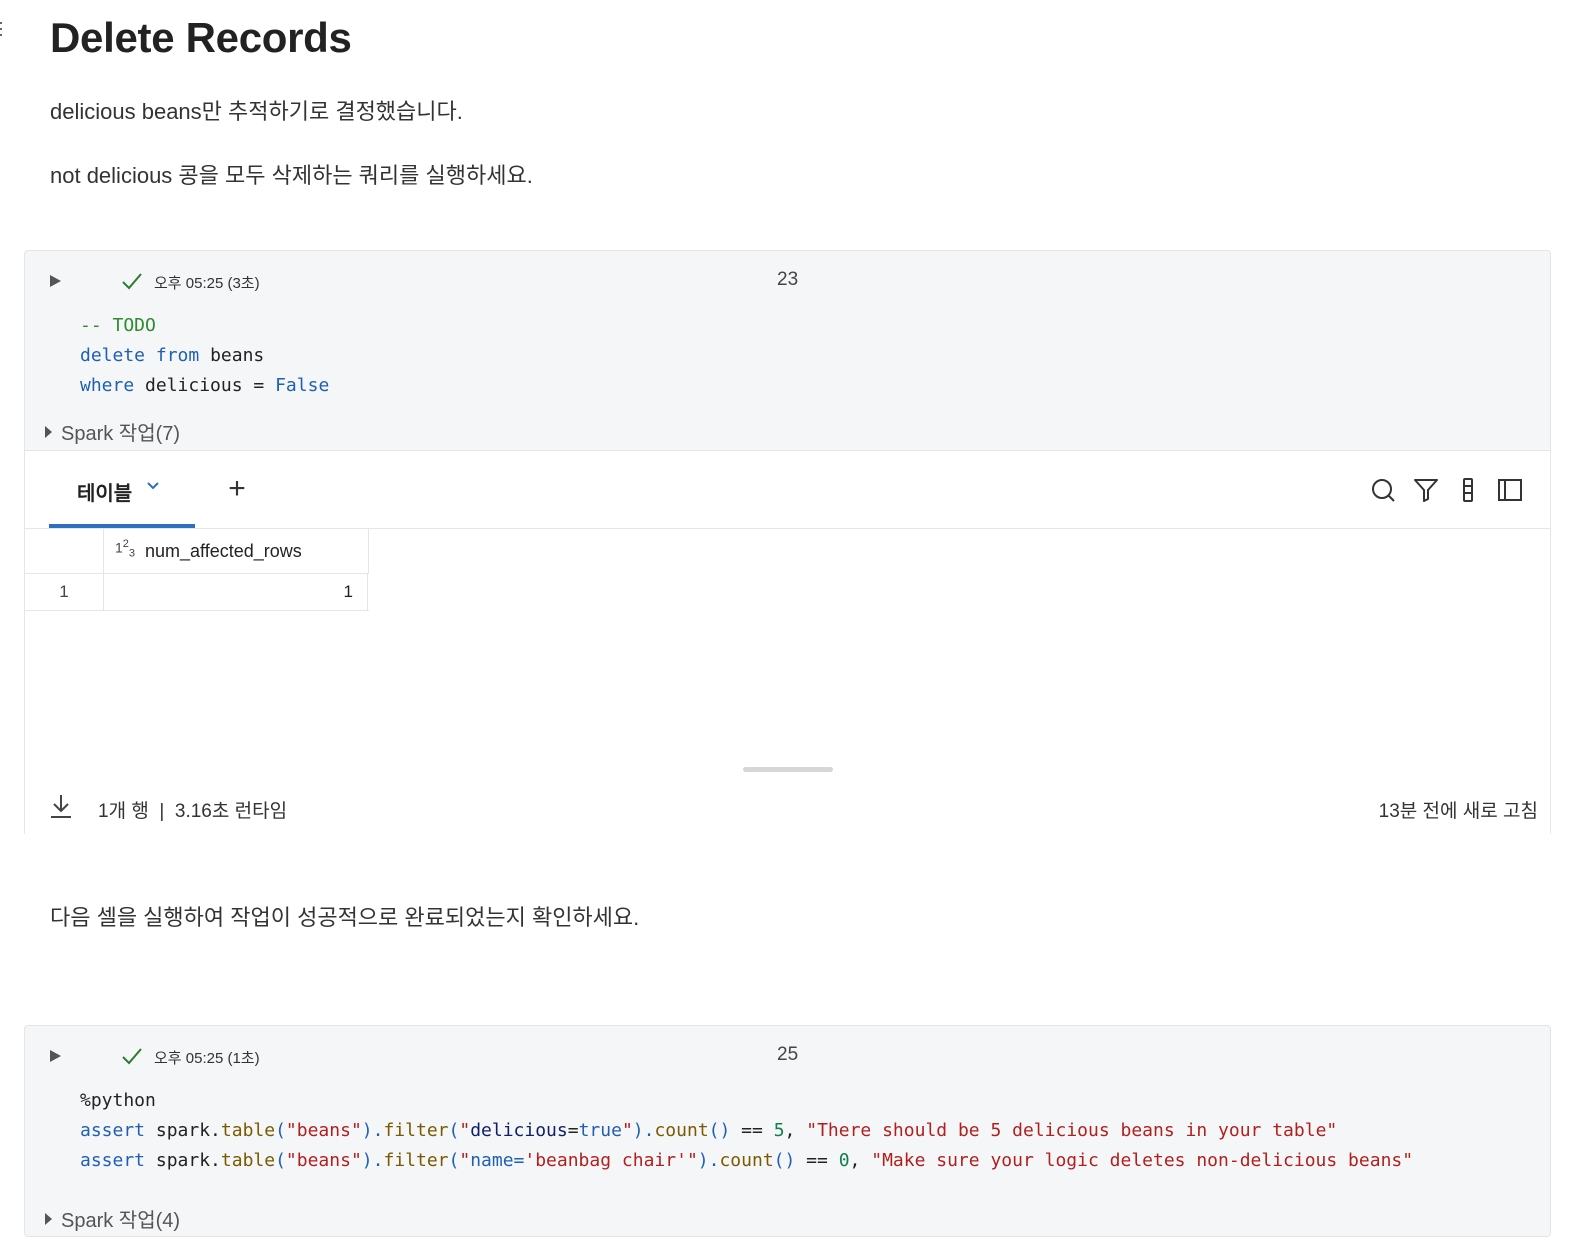 The image size is (1570, 1258). I want to click on download-icon, so click(61, 806).